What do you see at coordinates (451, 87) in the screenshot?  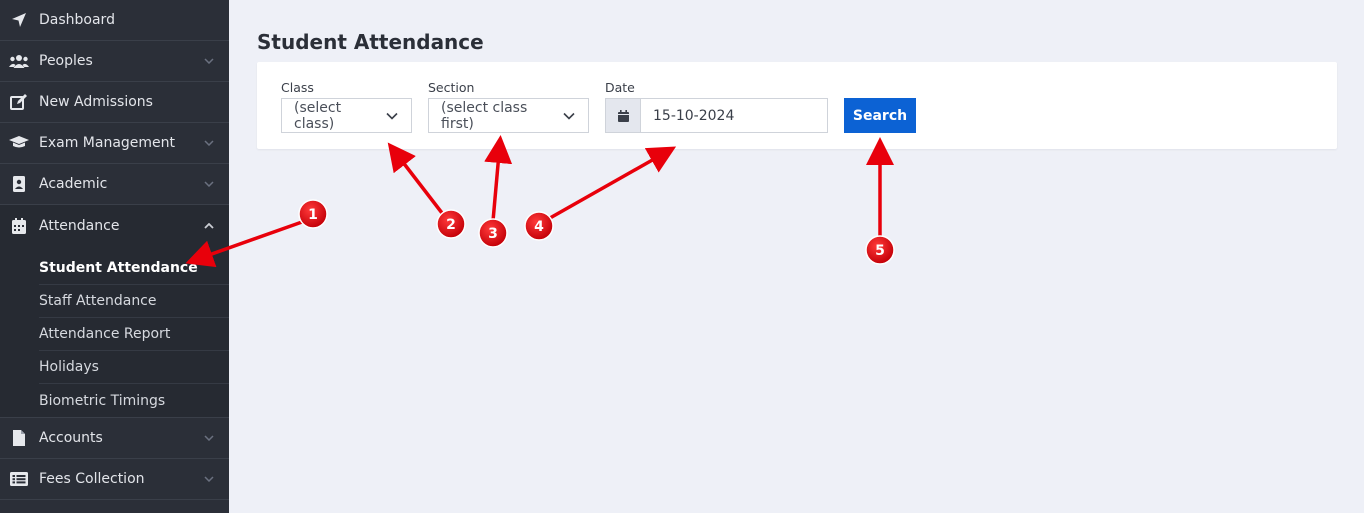 I see `section-label: Section` at bounding box center [451, 87].